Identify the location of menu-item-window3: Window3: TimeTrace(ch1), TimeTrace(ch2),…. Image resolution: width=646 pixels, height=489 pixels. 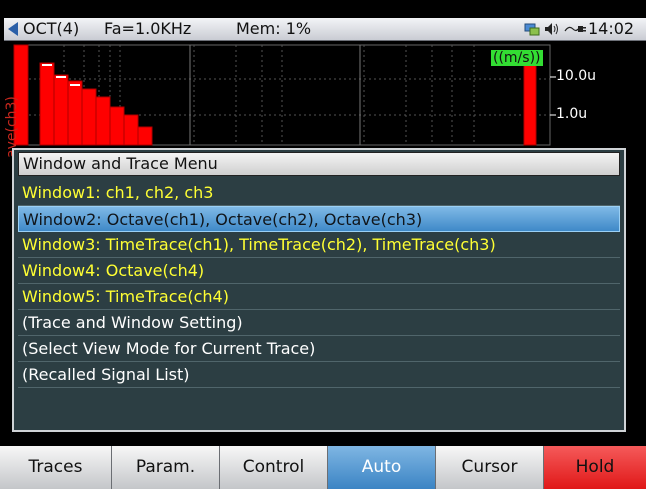
(319, 245).